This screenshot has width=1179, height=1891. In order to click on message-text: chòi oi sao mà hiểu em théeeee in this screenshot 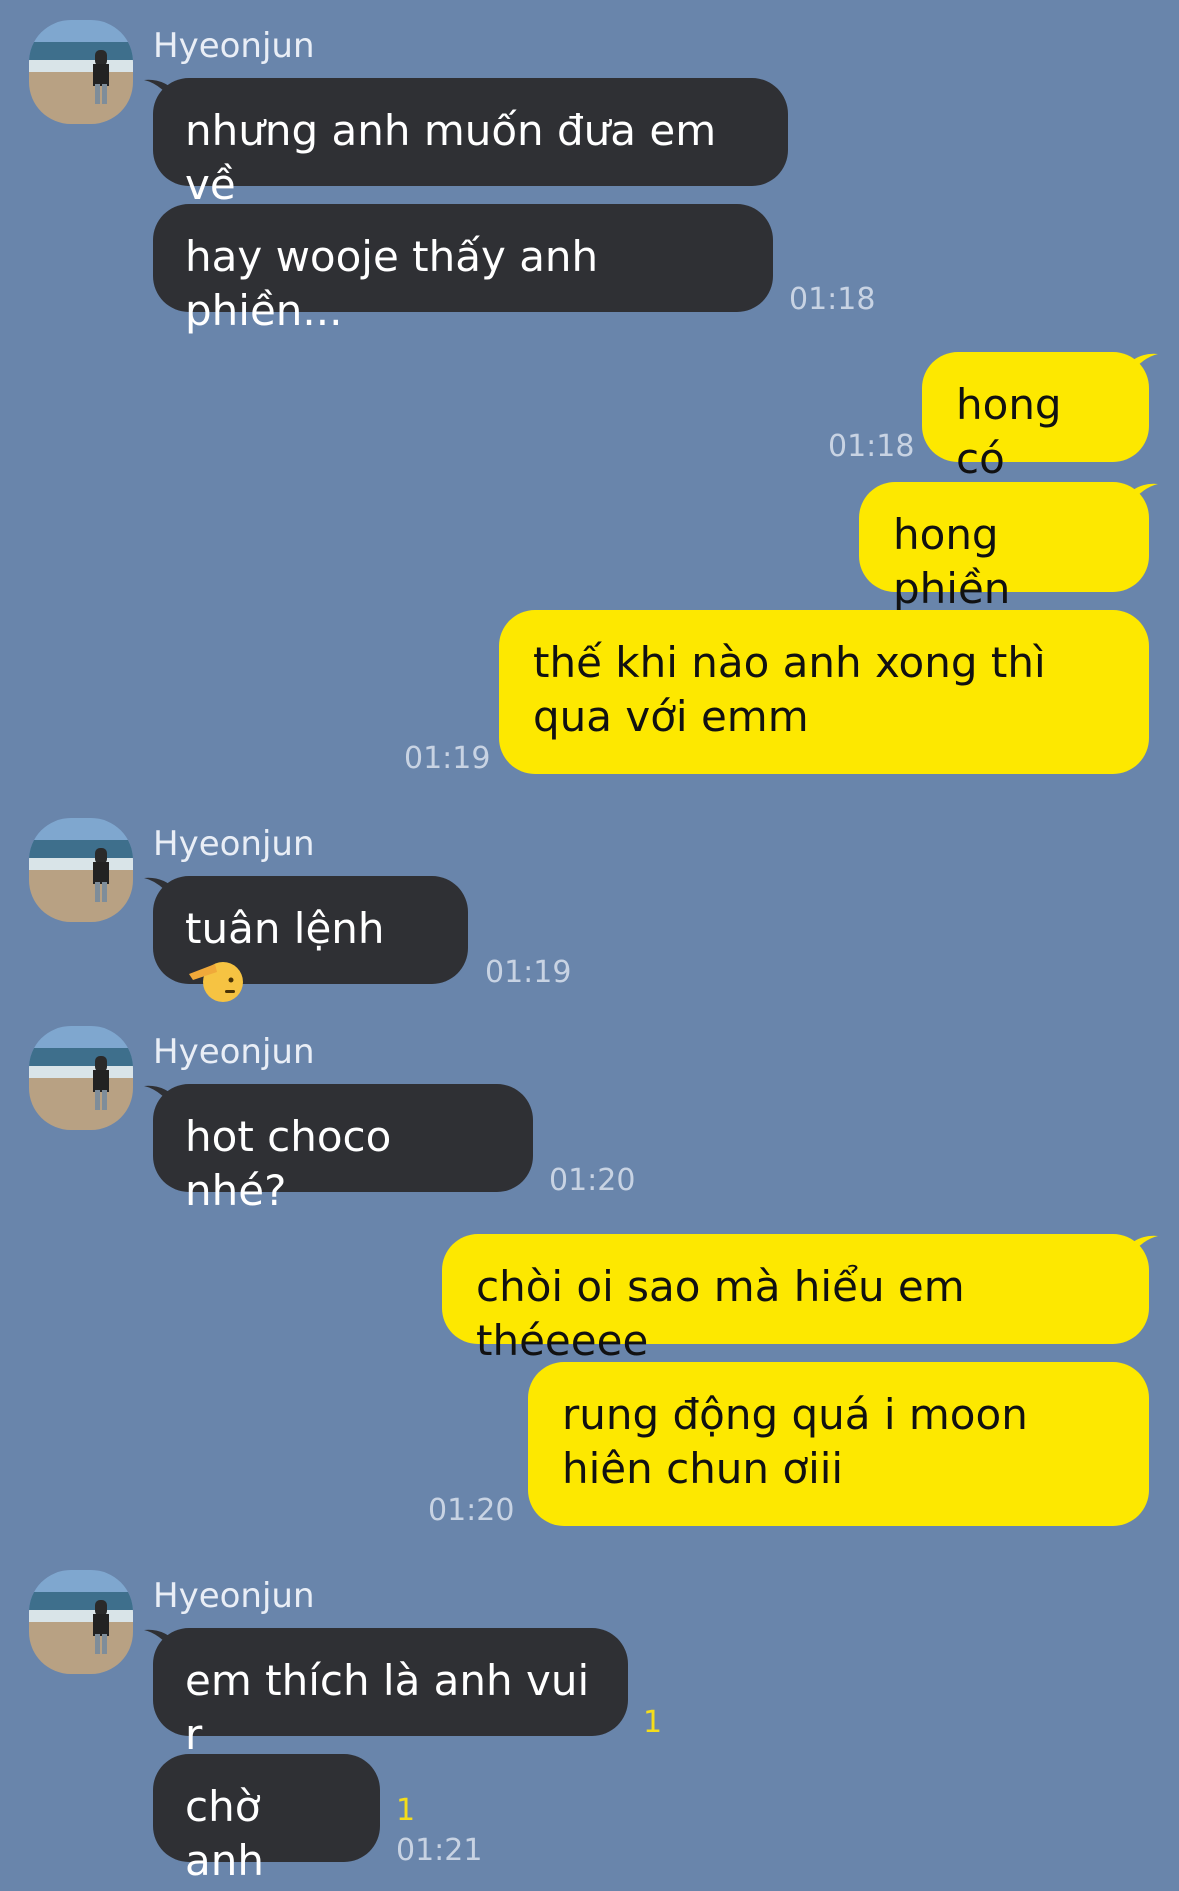, I will do `click(720, 1313)`.